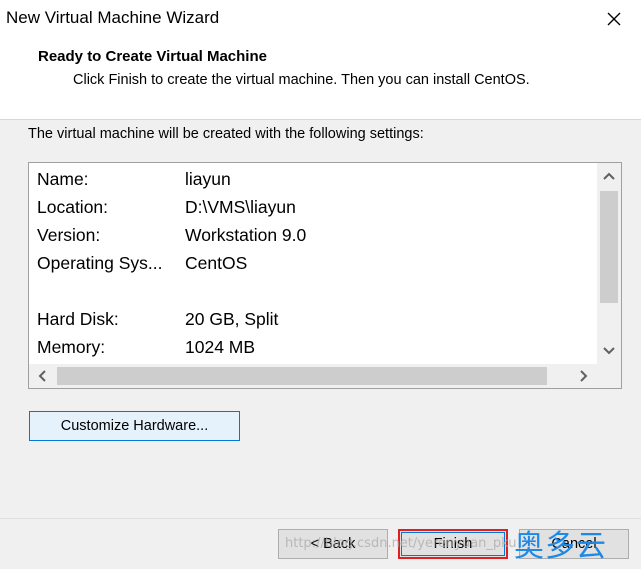  What do you see at coordinates (43, 376) in the screenshot?
I see `scroll-left-icon` at bounding box center [43, 376].